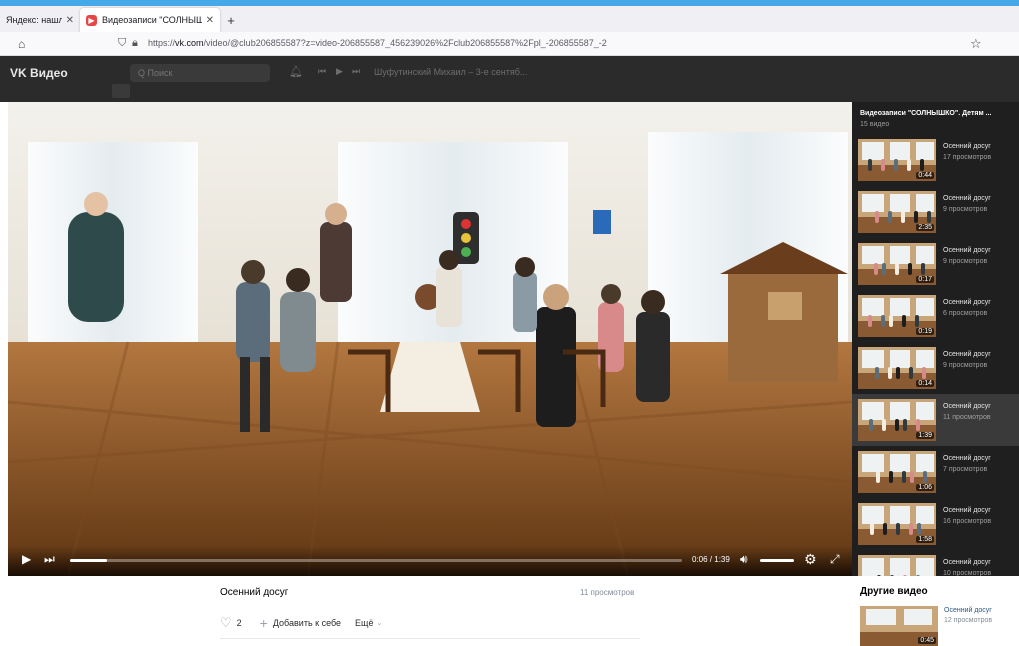 The width and height of the screenshot is (1019, 646). Describe the element at coordinates (899, 626) in the screenshot. I see `other-video-thumbnail: 0:45` at that location.